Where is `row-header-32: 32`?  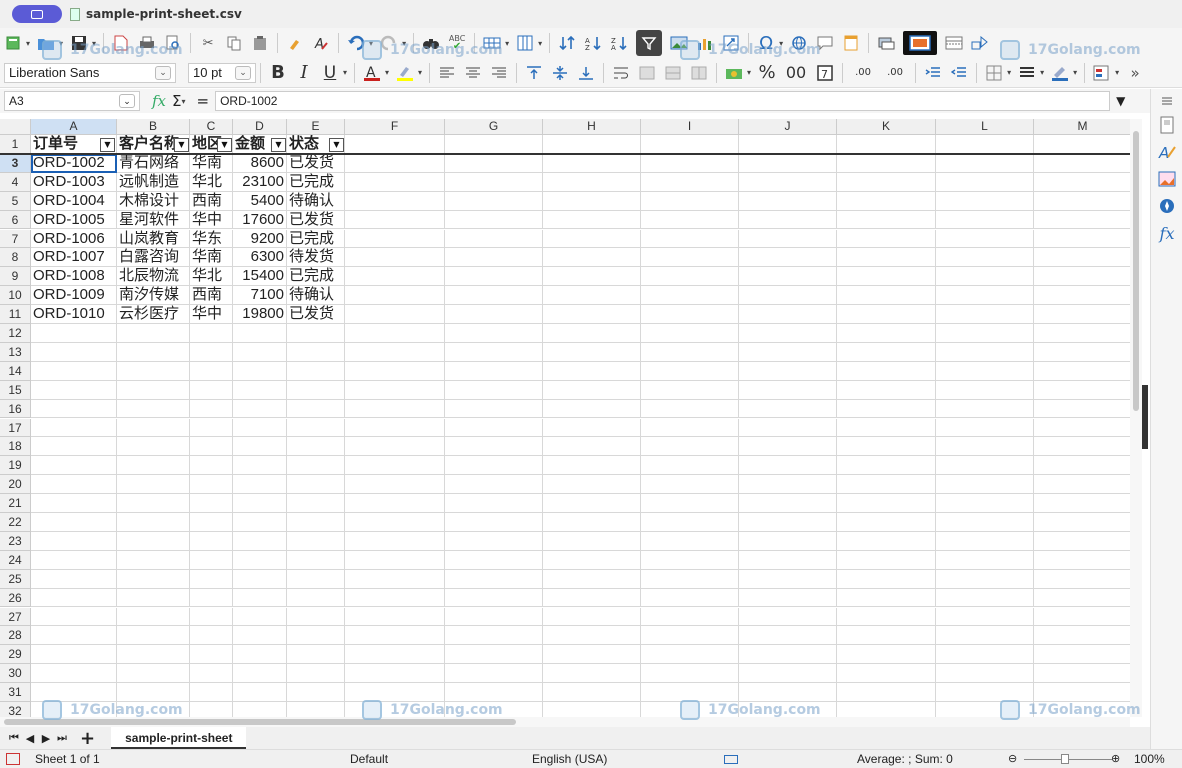
row-header-32: 32 is located at coordinates (15, 709).